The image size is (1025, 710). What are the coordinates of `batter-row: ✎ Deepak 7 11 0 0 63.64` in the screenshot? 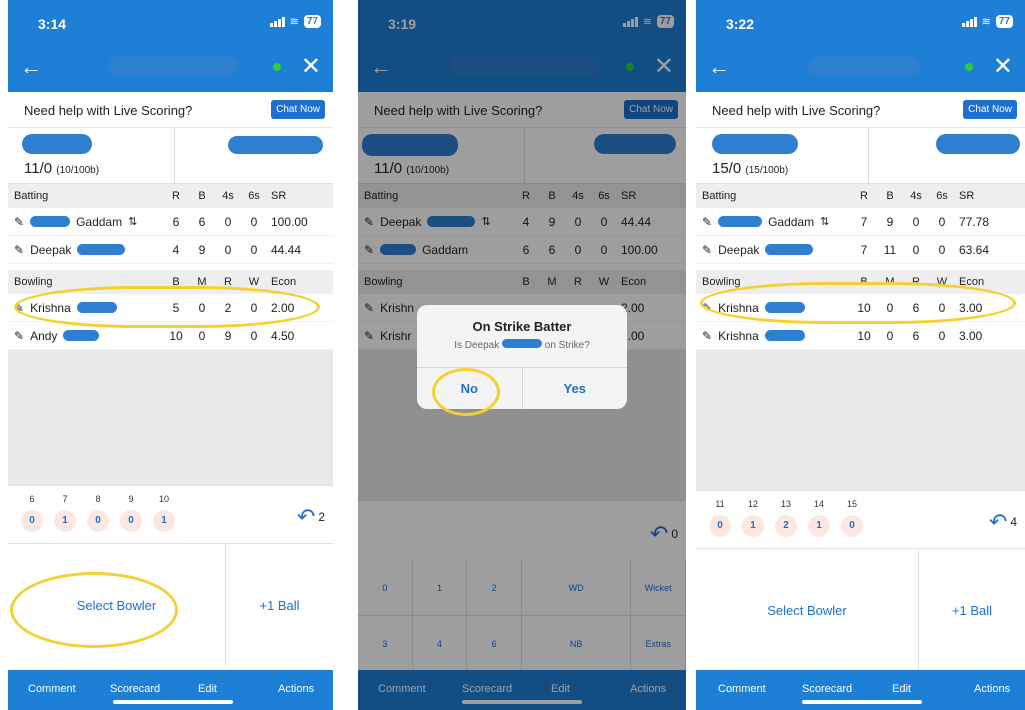 It's located at (860, 250).